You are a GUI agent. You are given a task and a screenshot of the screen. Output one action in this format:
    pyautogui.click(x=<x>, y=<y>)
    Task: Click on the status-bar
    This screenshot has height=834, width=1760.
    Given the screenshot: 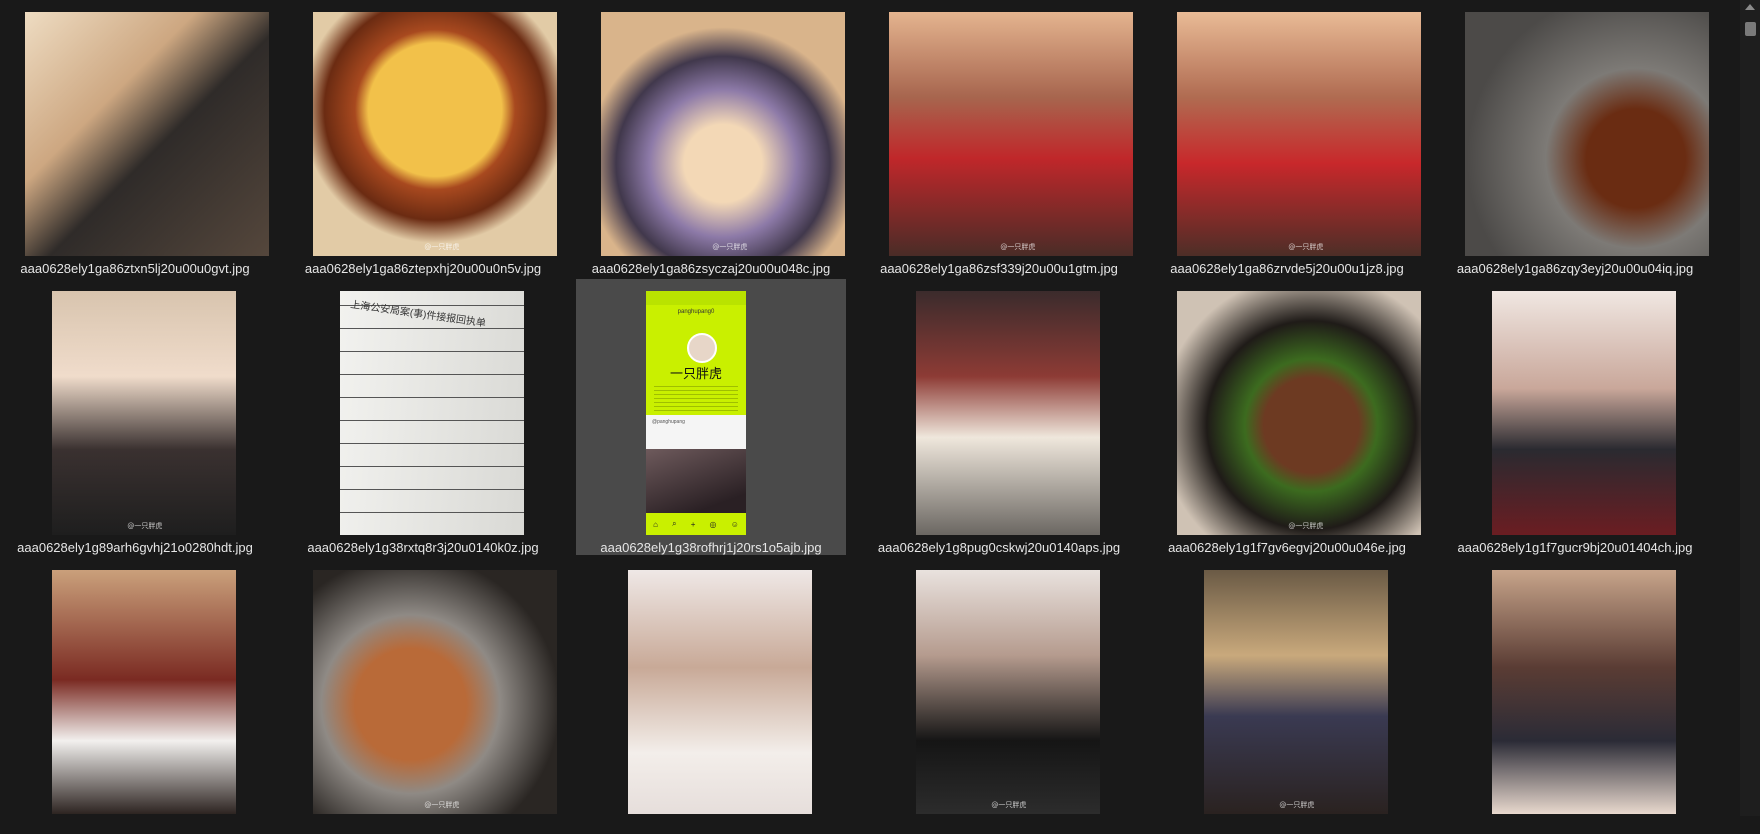 What is the action you would take?
    pyautogui.click(x=696, y=298)
    